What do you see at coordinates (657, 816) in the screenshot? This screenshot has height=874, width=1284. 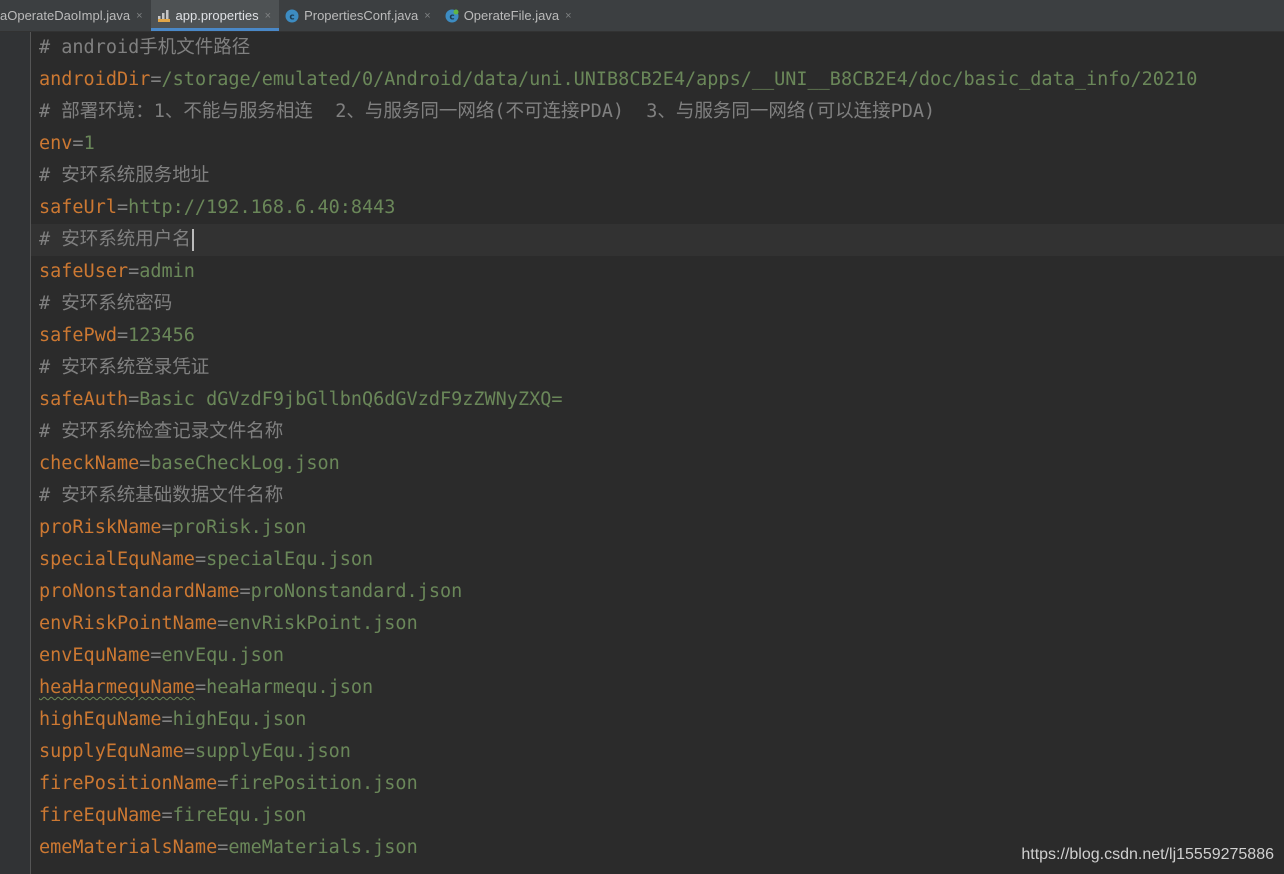 I see `code-line: fireEquName=fireEqu.json` at bounding box center [657, 816].